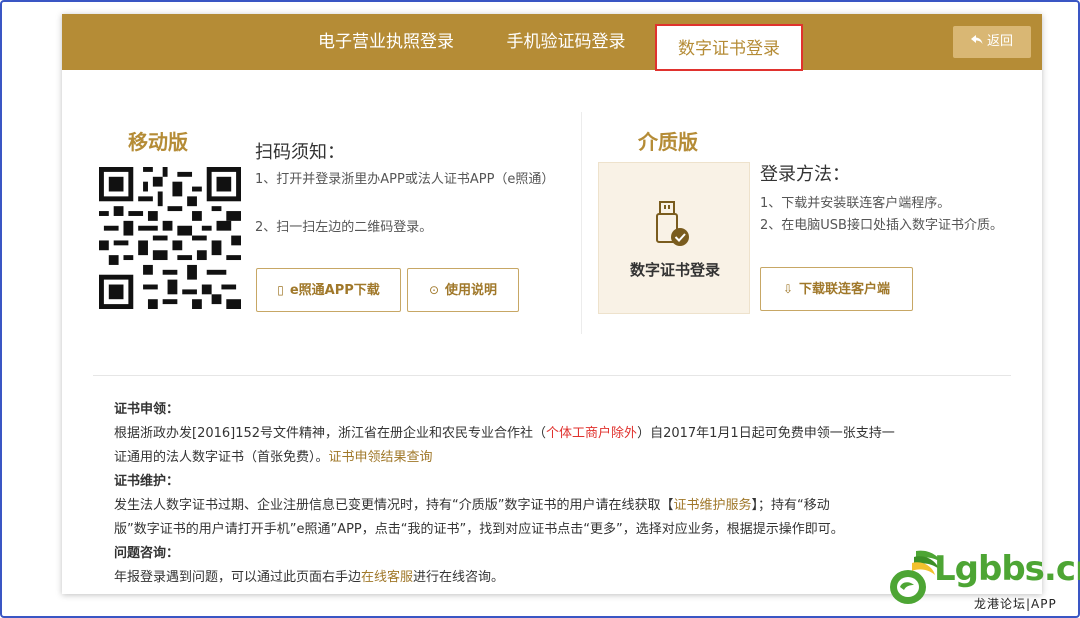 This screenshot has height=618, width=1080. What do you see at coordinates (674, 270) in the screenshot?
I see `certificate-card-label: 数字证书登录` at bounding box center [674, 270].